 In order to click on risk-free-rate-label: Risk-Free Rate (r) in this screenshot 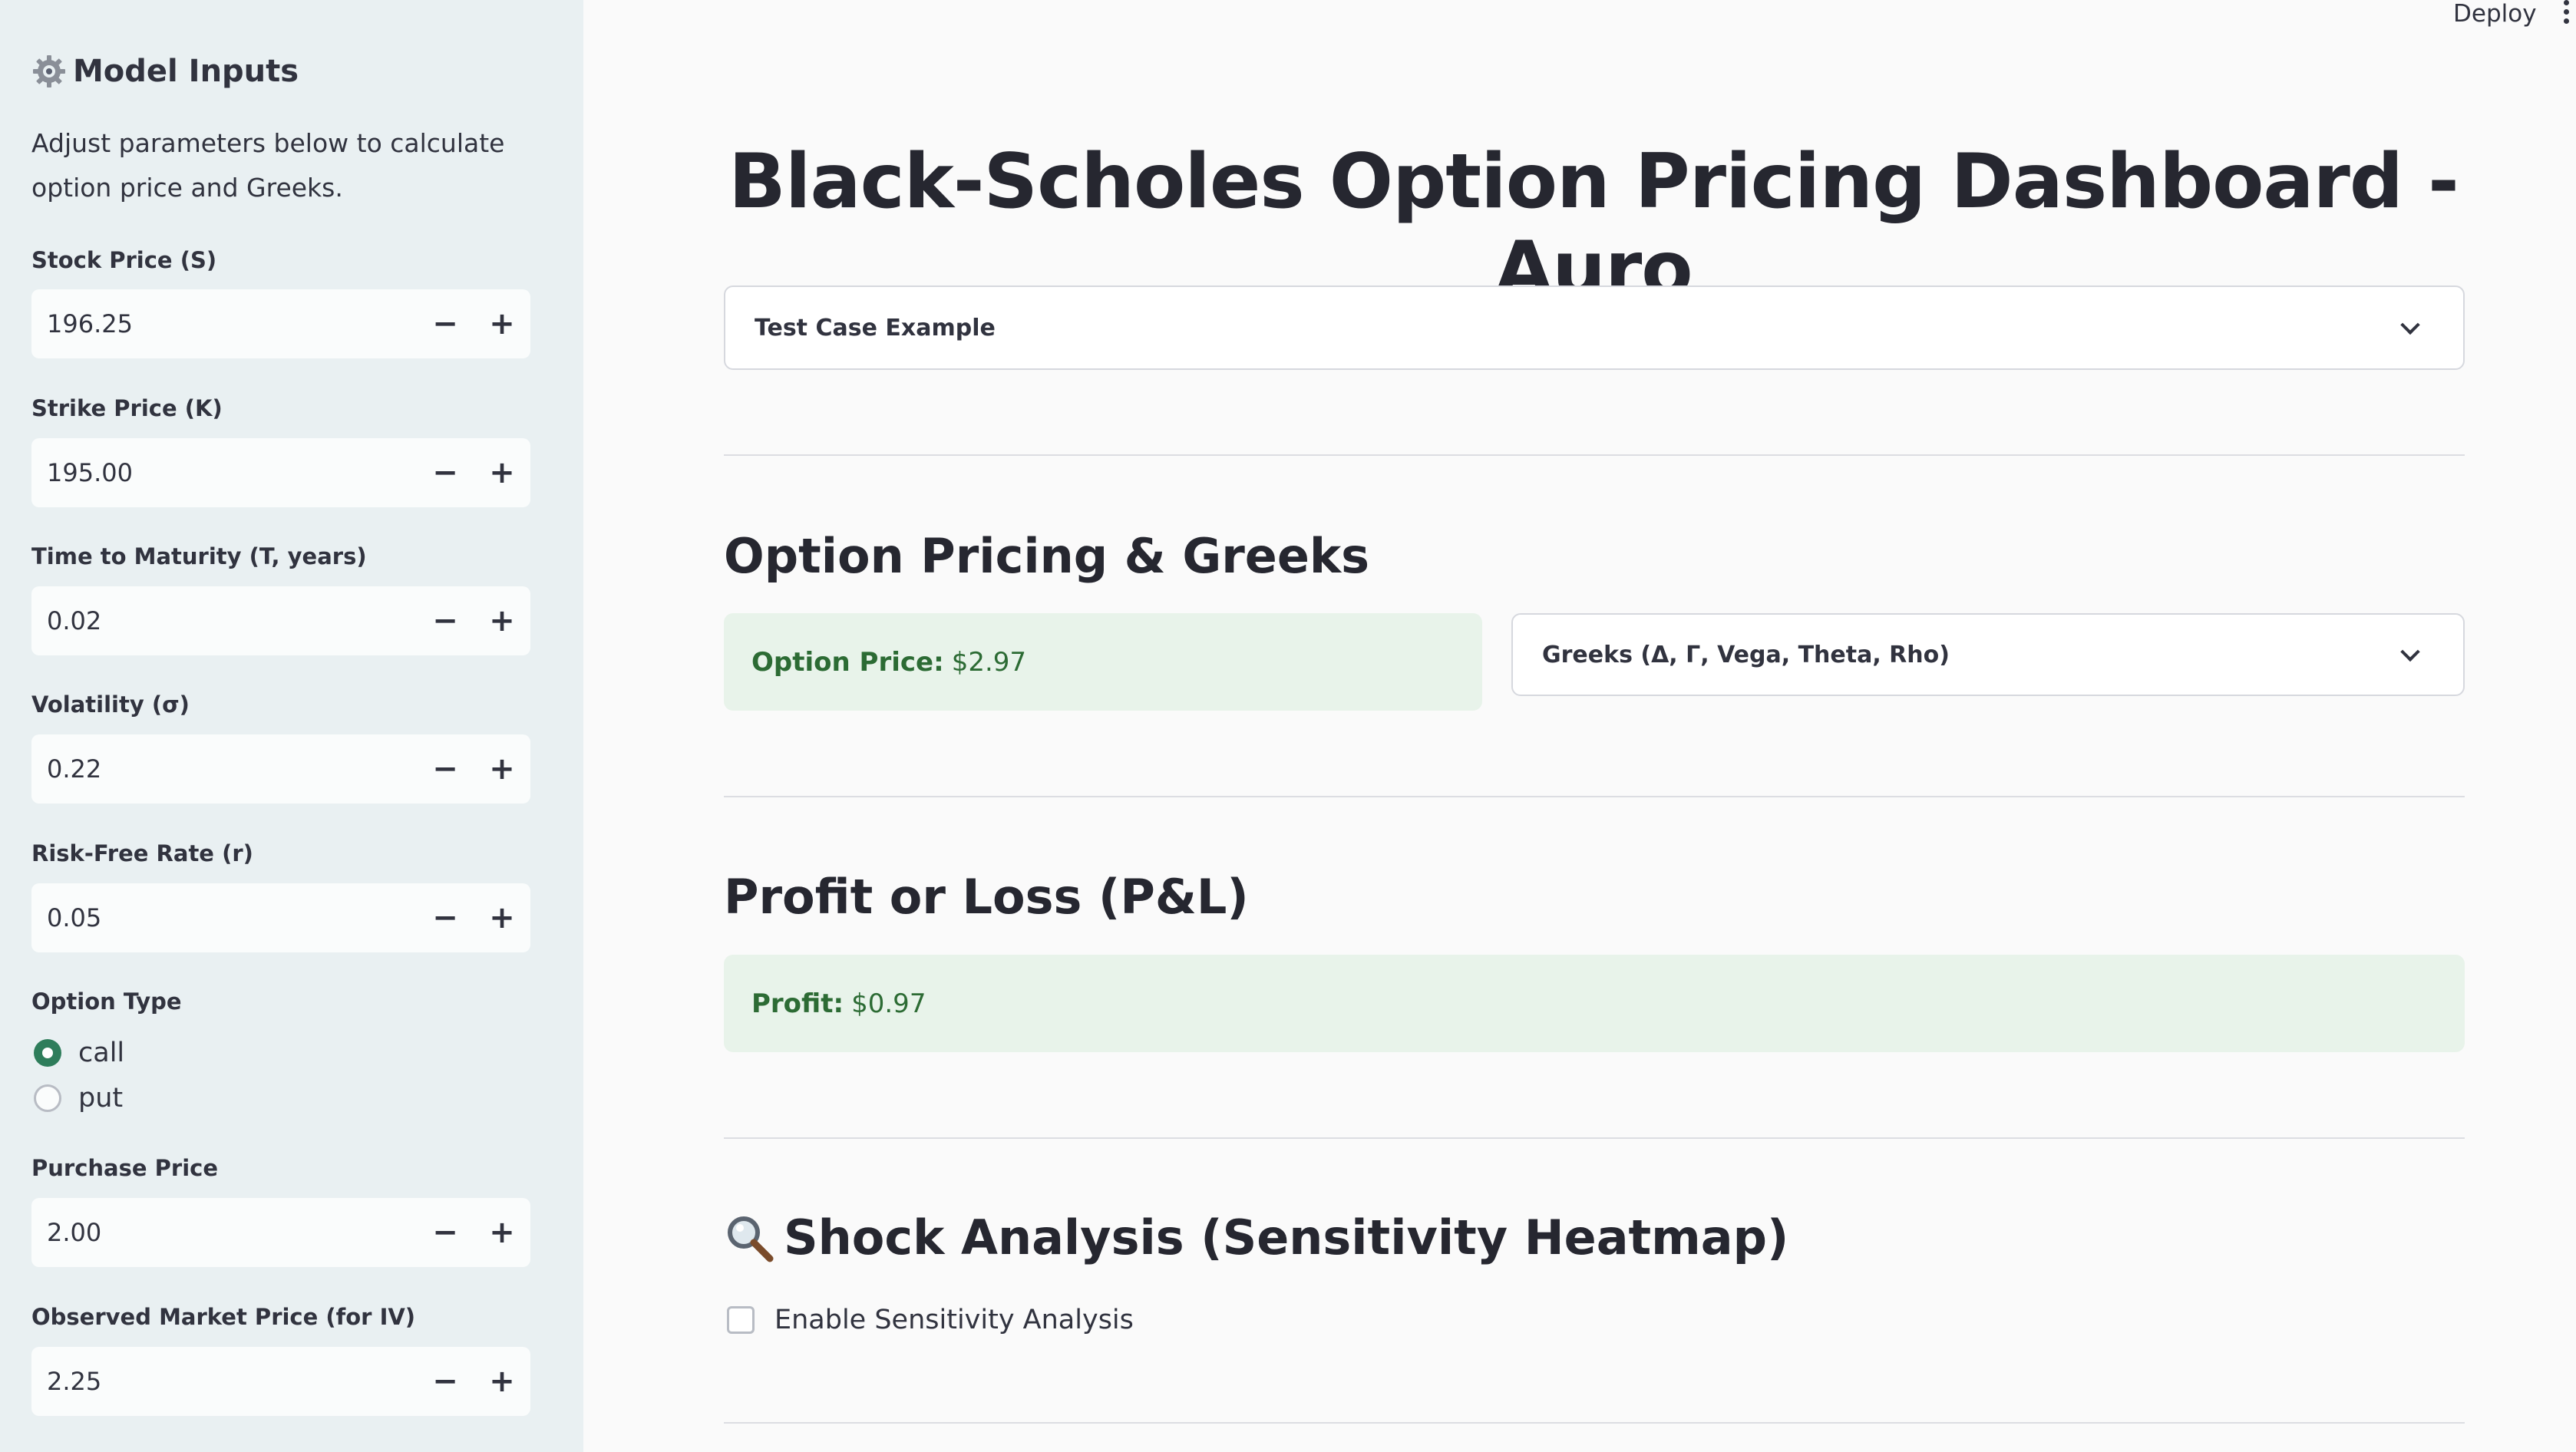, I will do `click(142, 853)`.